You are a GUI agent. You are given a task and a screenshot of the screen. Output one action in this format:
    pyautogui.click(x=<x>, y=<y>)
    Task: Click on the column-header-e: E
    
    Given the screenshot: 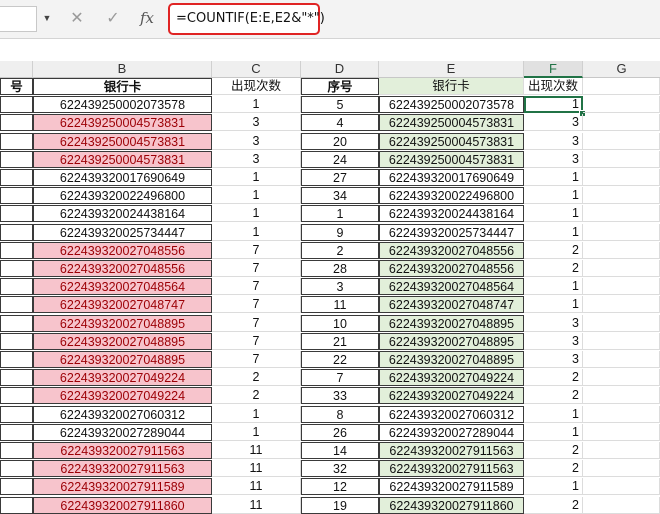 What is the action you would take?
    pyautogui.click(x=451, y=69)
    